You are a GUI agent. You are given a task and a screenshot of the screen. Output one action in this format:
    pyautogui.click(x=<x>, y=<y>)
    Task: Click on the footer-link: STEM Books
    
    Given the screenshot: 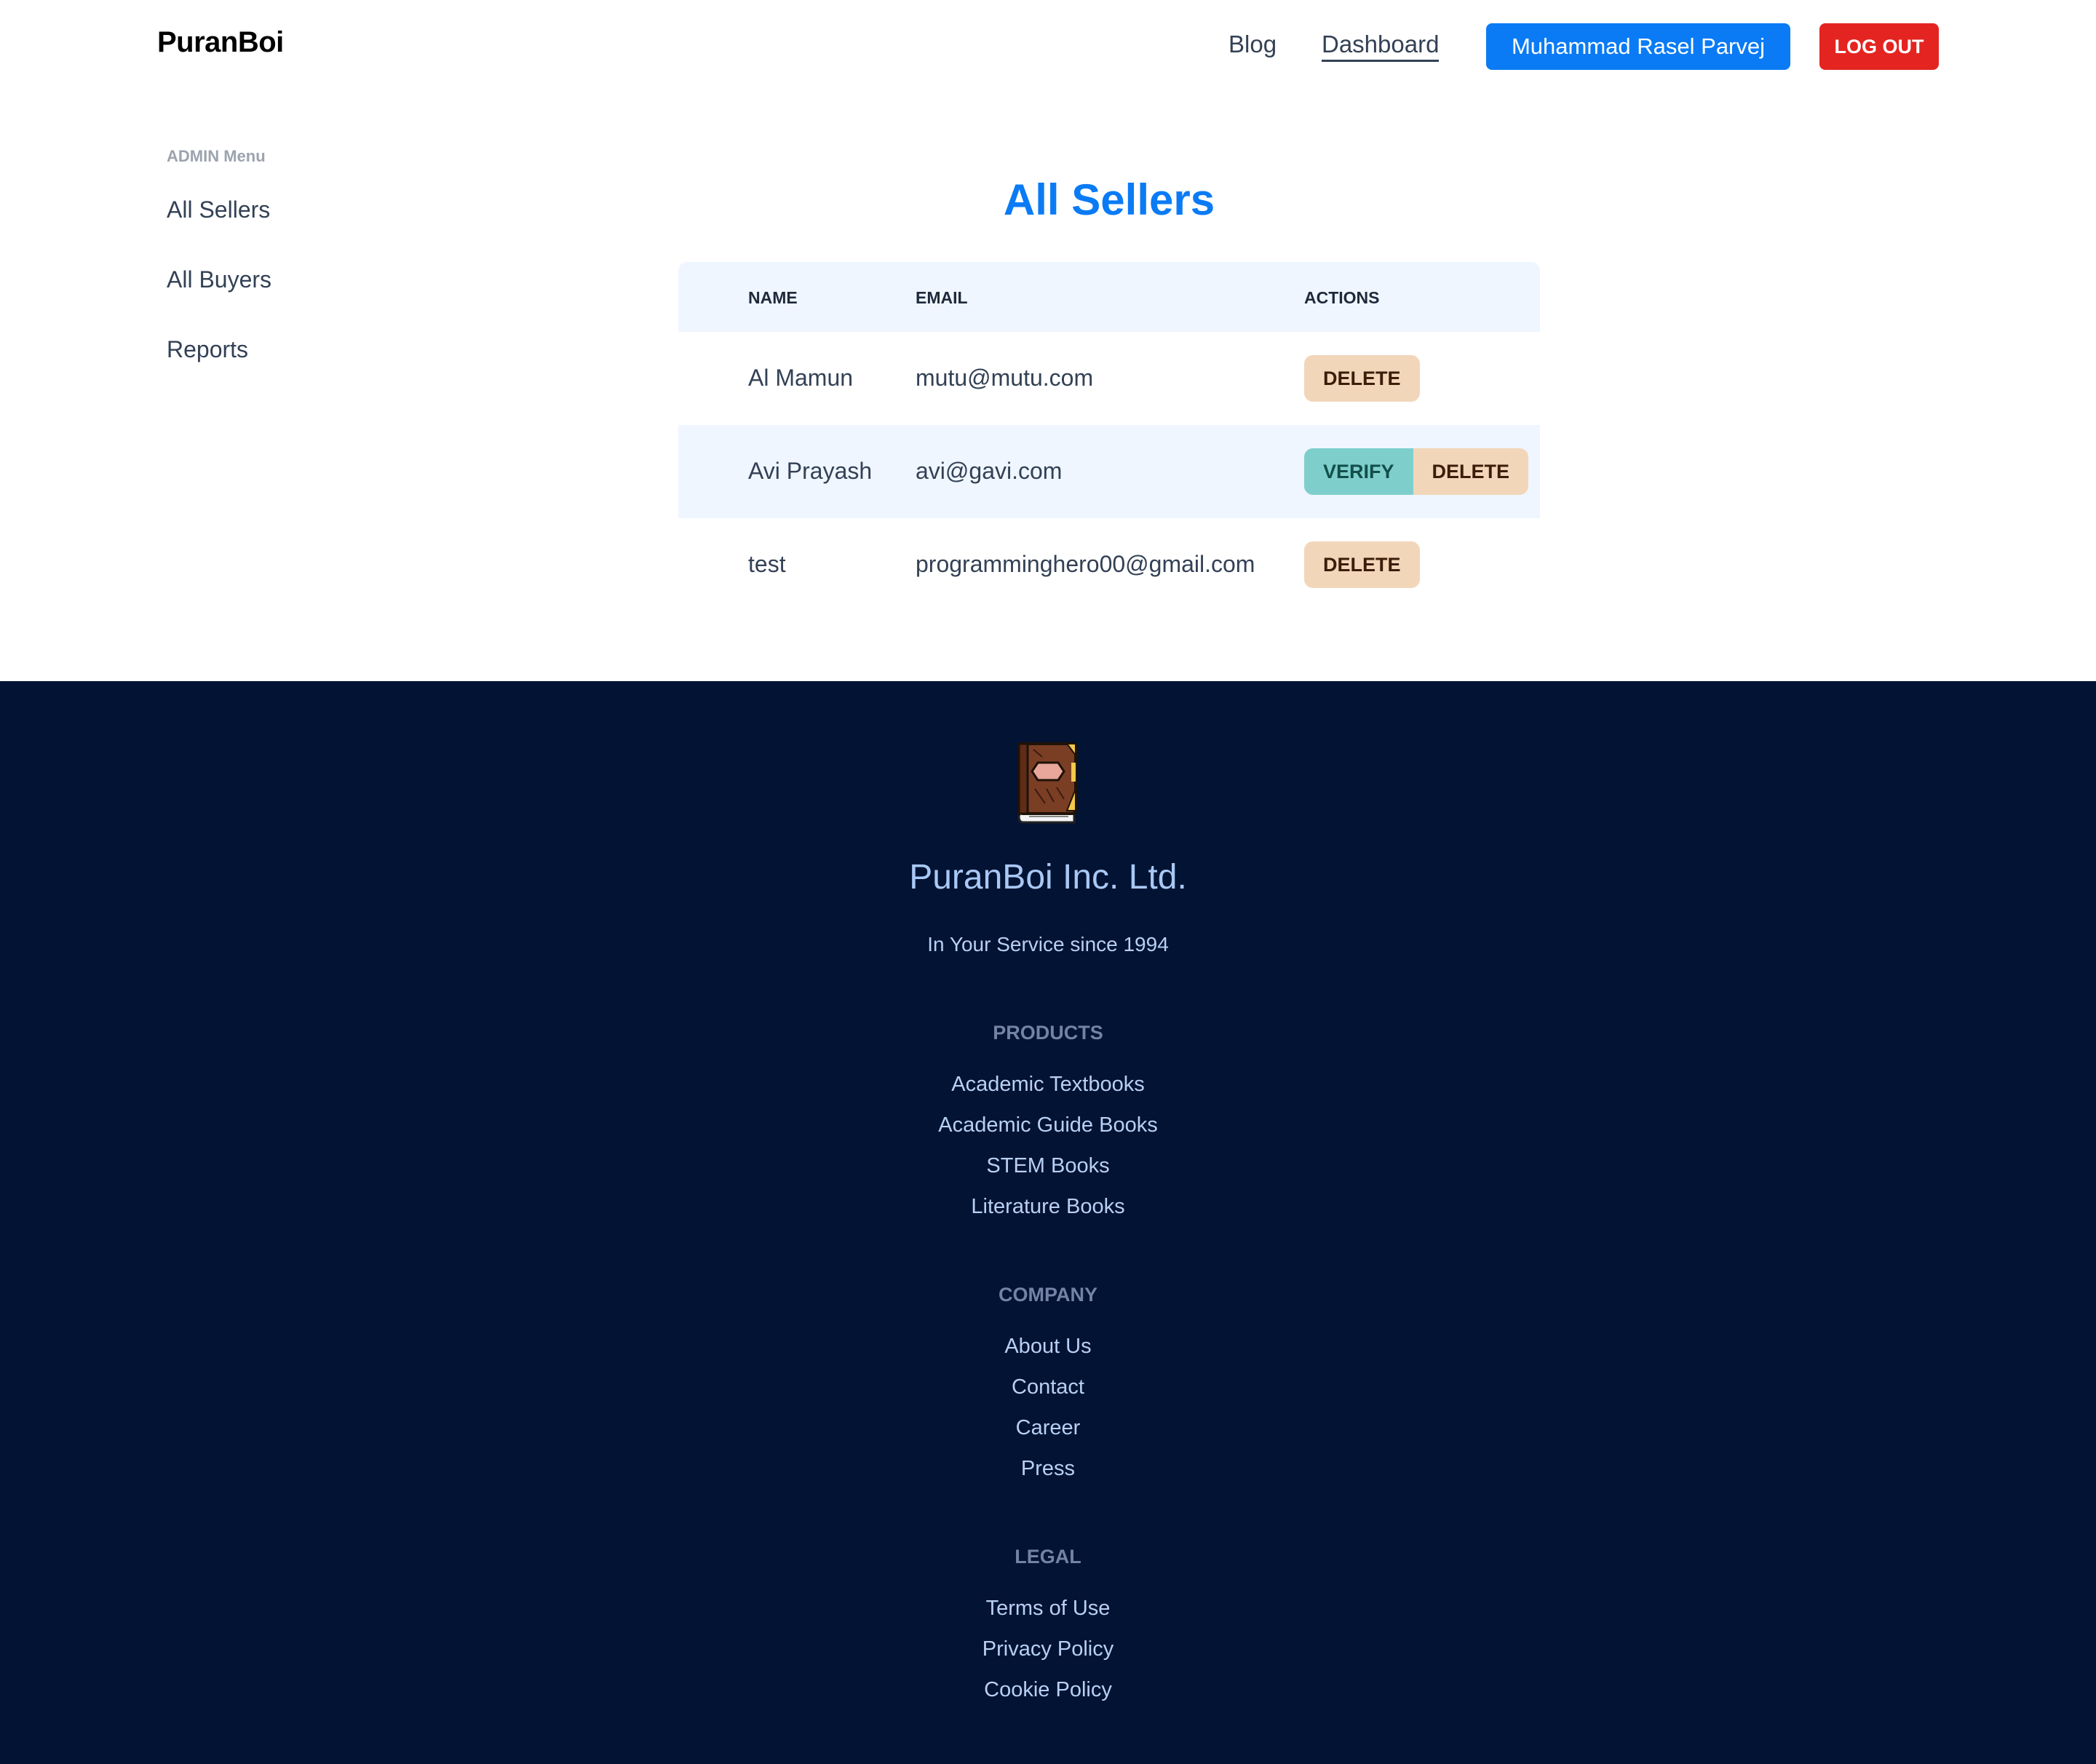 What is the action you would take?
    pyautogui.click(x=1048, y=1166)
    